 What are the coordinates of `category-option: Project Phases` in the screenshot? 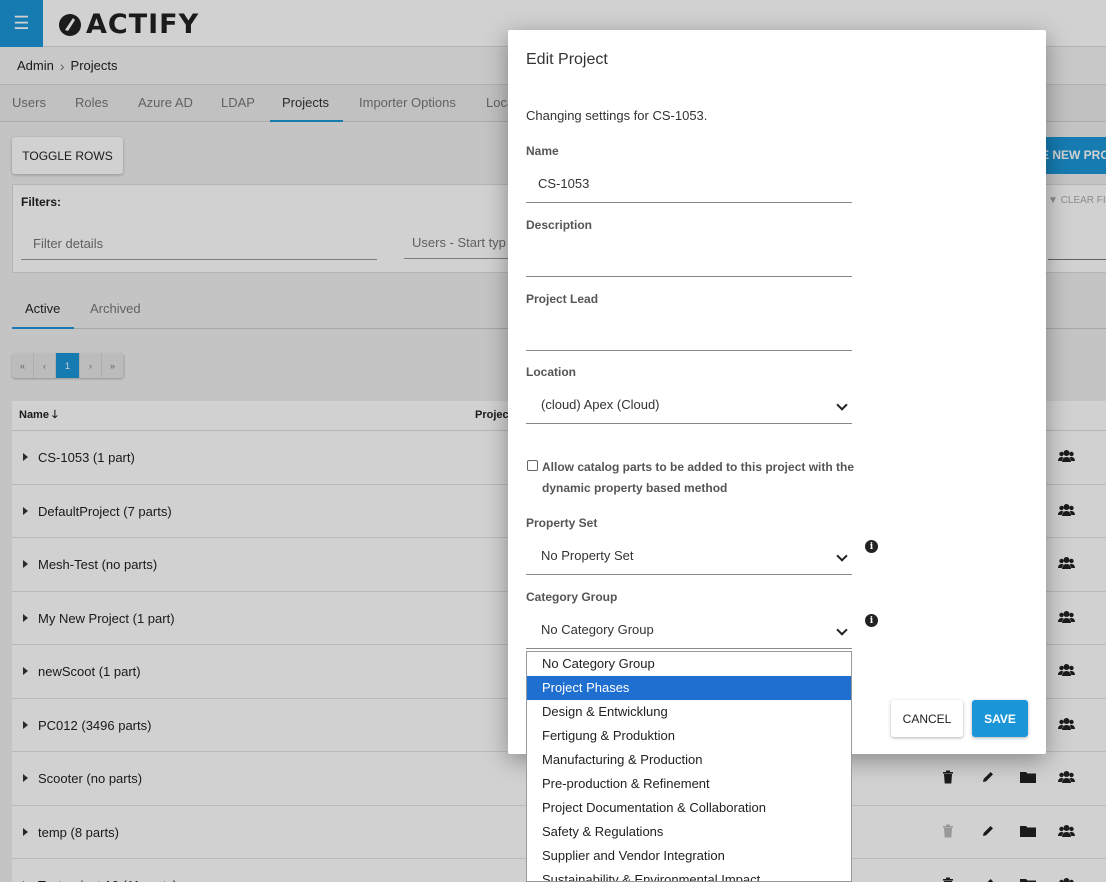 It's located at (689, 688).